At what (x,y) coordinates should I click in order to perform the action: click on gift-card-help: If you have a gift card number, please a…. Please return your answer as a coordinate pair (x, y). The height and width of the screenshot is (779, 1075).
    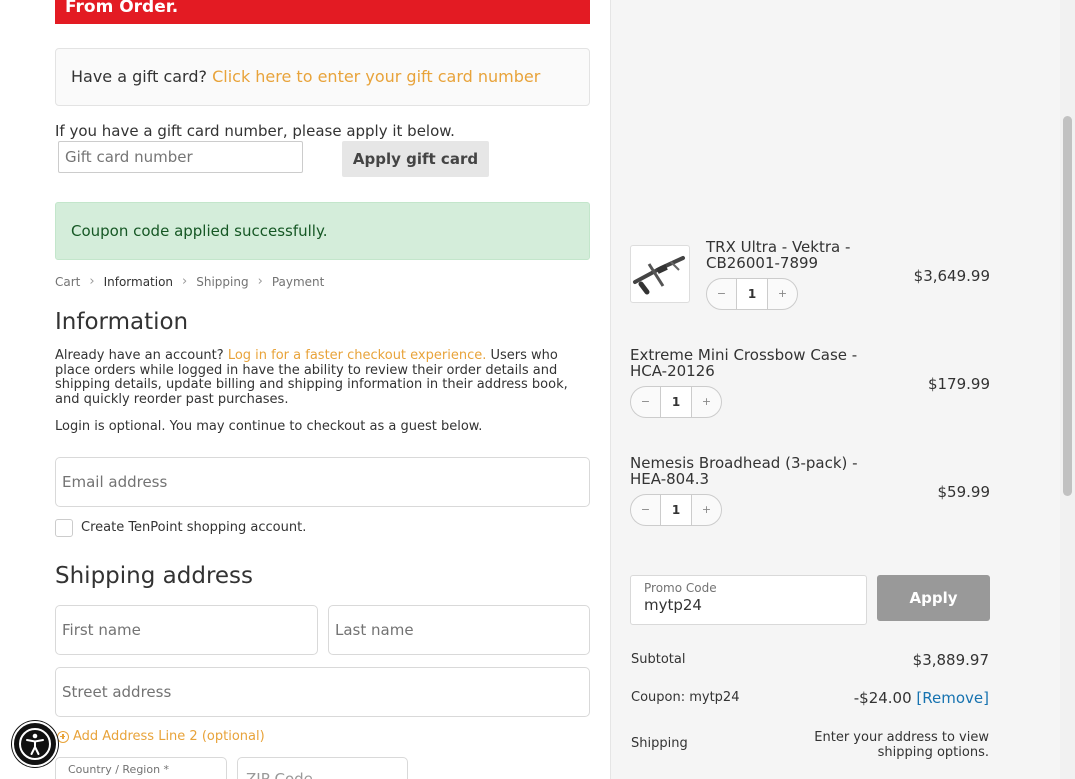
    Looking at the image, I should click on (255, 131).